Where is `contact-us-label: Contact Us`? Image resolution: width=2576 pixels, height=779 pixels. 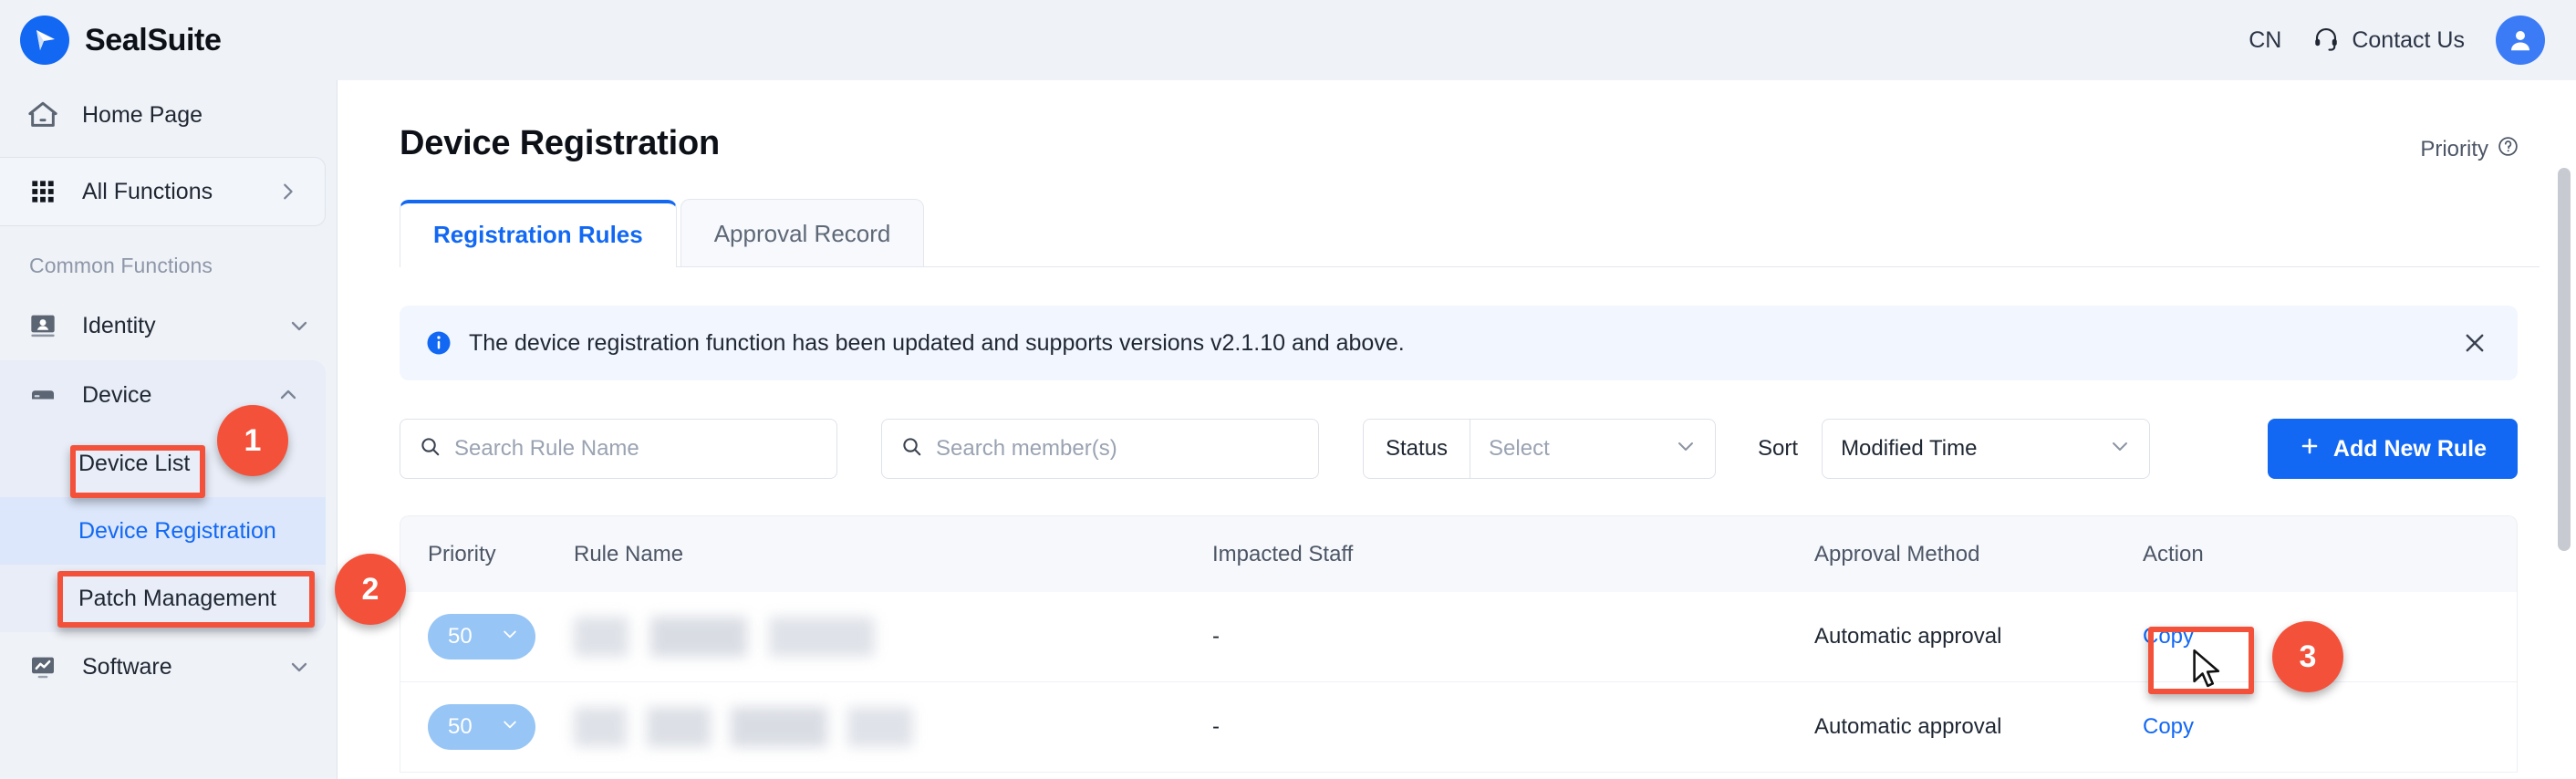
contact-us-label: Contact Us is located at coordinates (2408, 39).